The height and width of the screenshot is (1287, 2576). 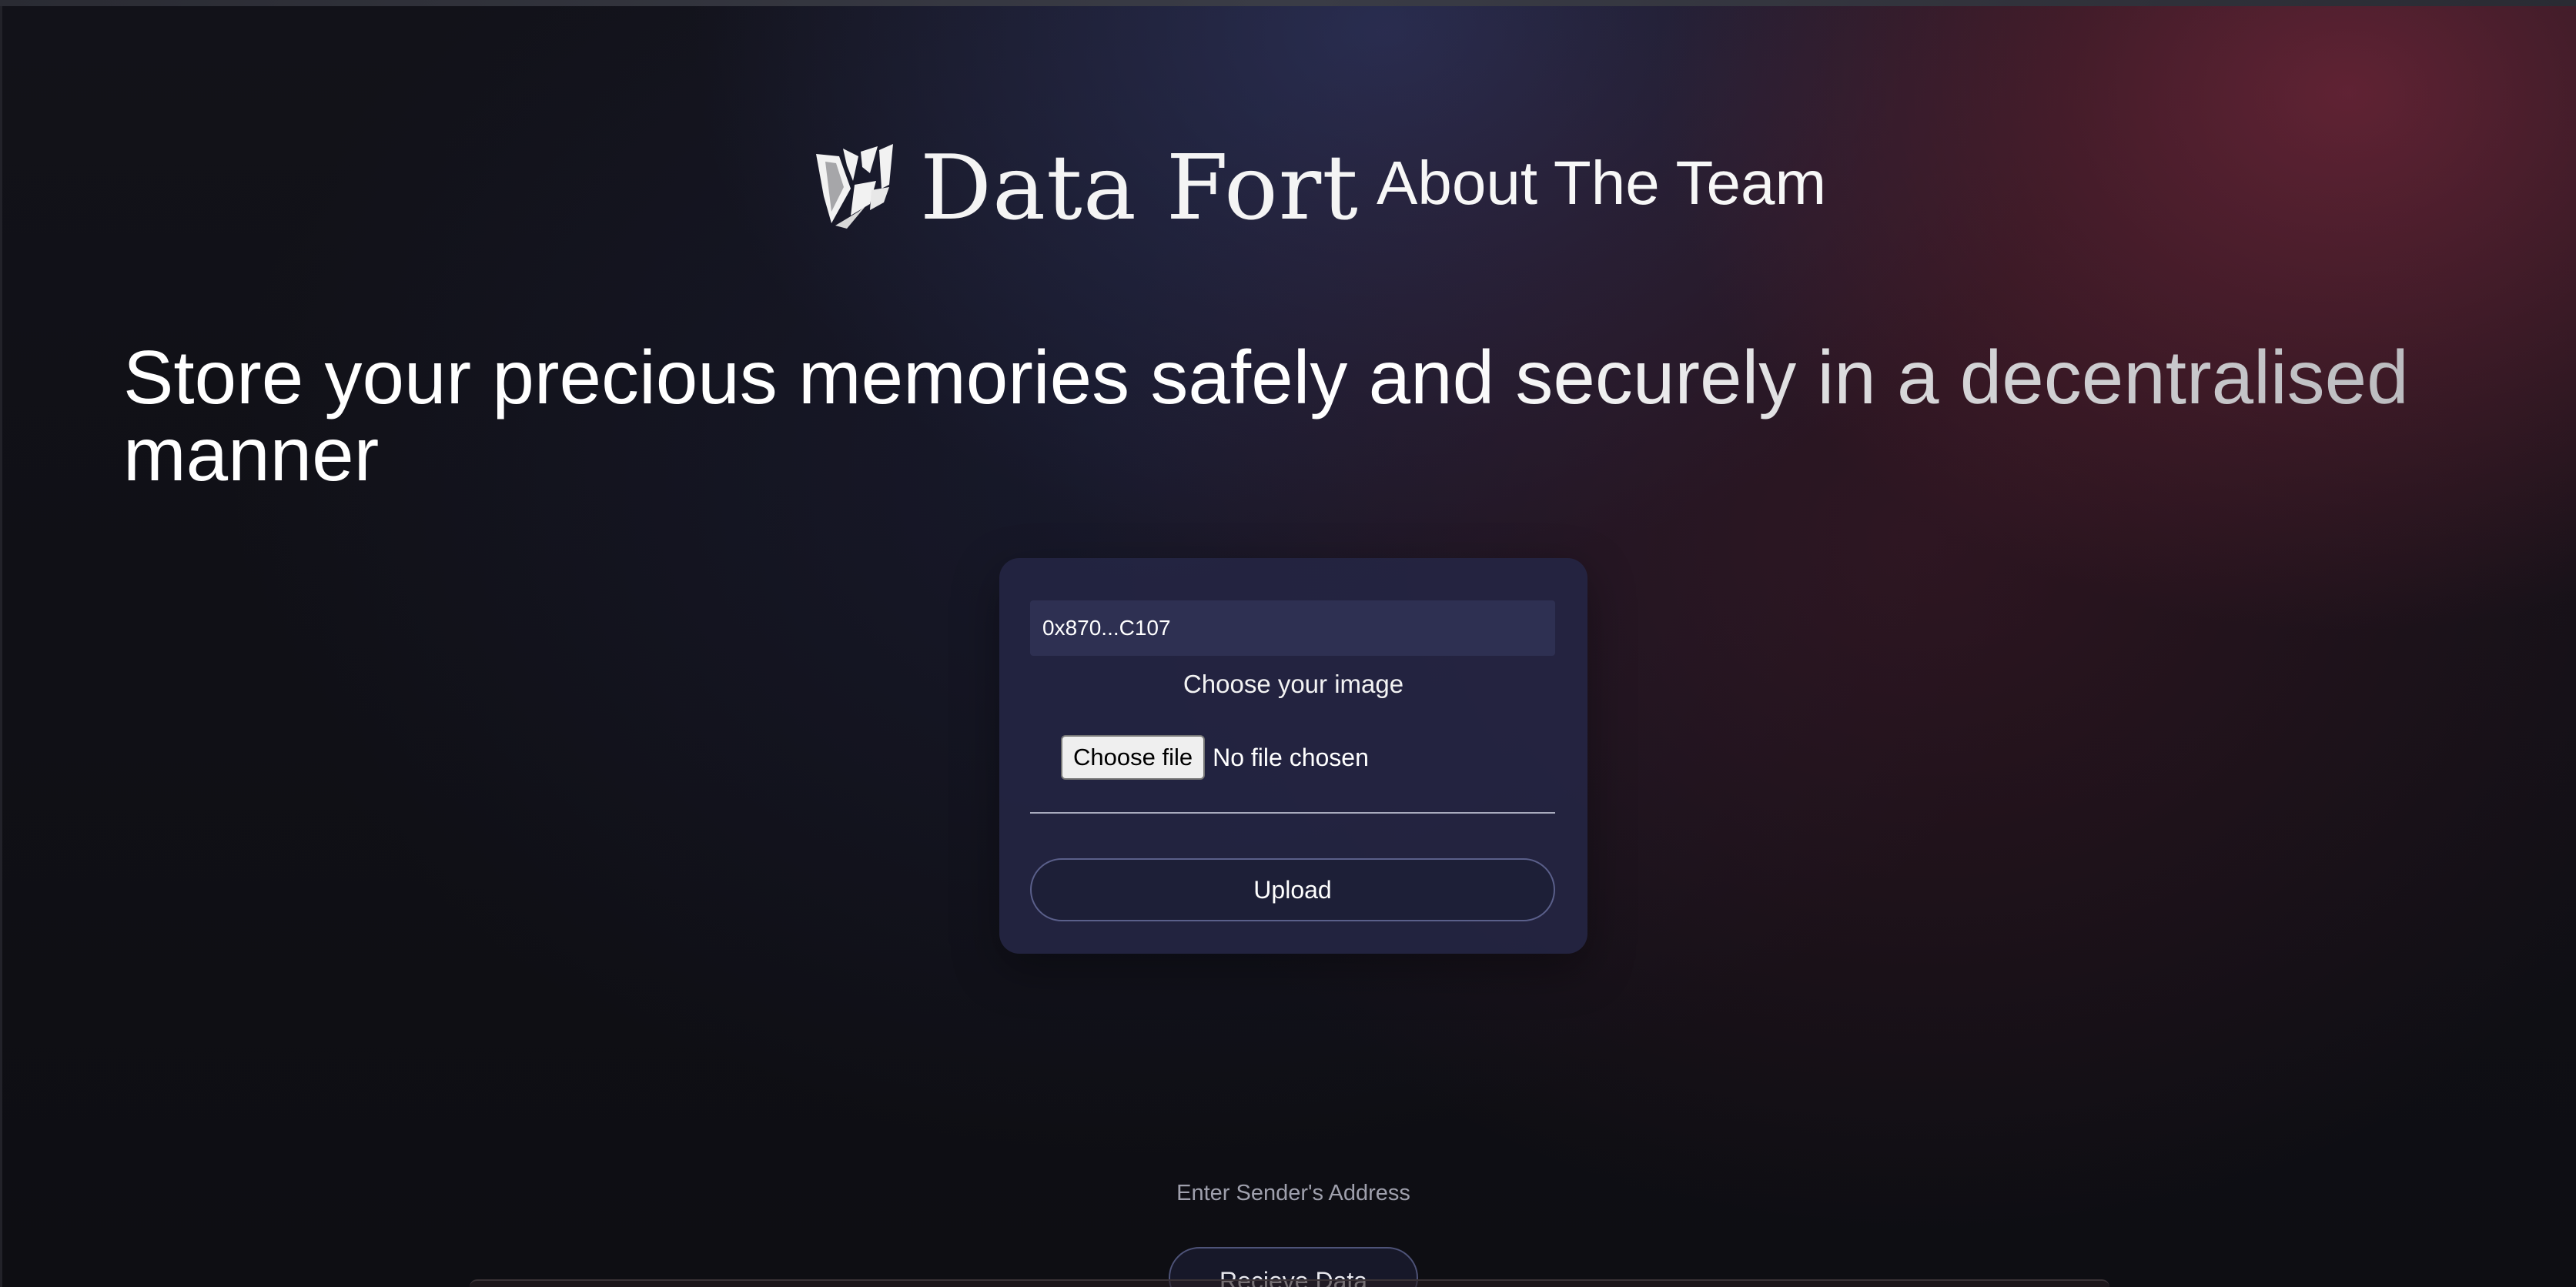 I want to click on sender-address-label: Enter Sender's Address, so click(x=1293, y=1193).